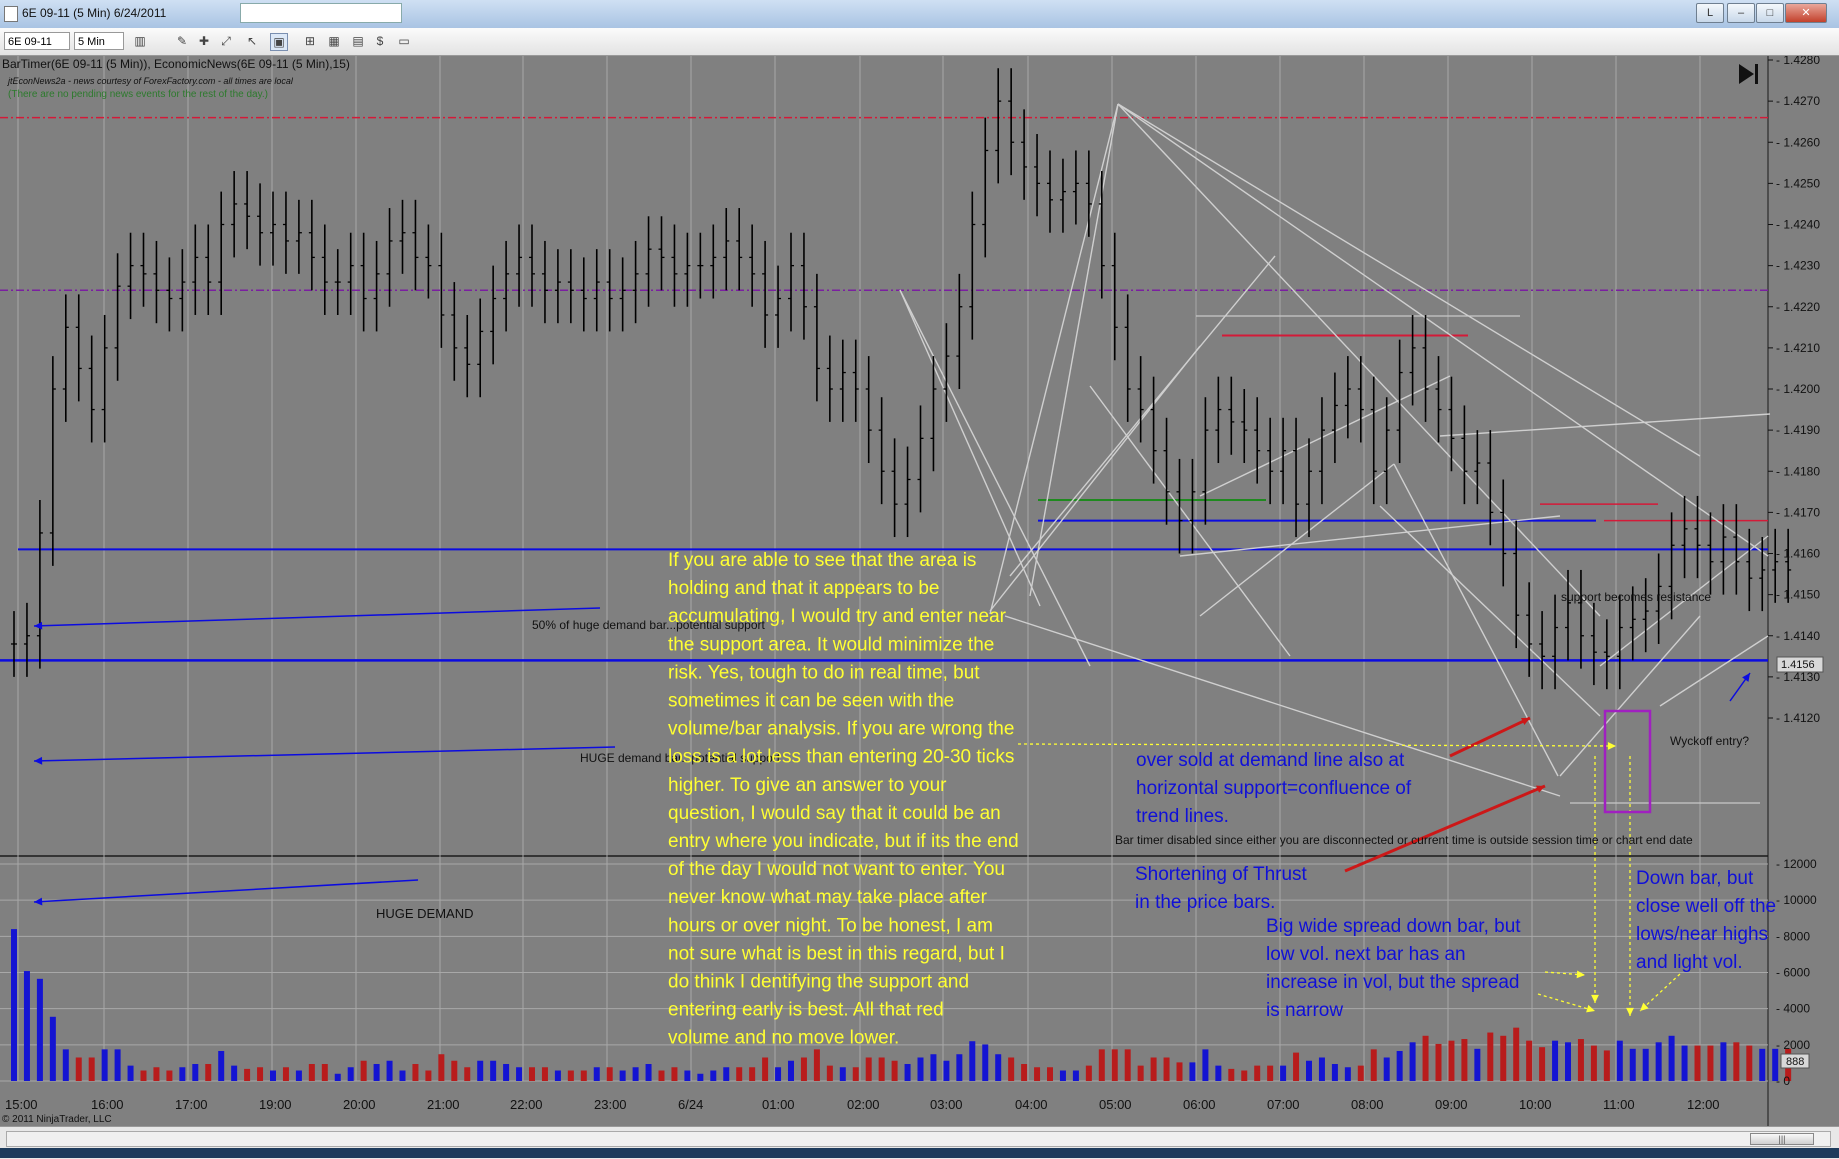 Image resolution: width=1839 pixels, height=1159 pixels. What do you see at coordinates (1798, 636) in the screenshot?
I see `price-tick-label: - 1.4140` at bounding box center [1798, 636].